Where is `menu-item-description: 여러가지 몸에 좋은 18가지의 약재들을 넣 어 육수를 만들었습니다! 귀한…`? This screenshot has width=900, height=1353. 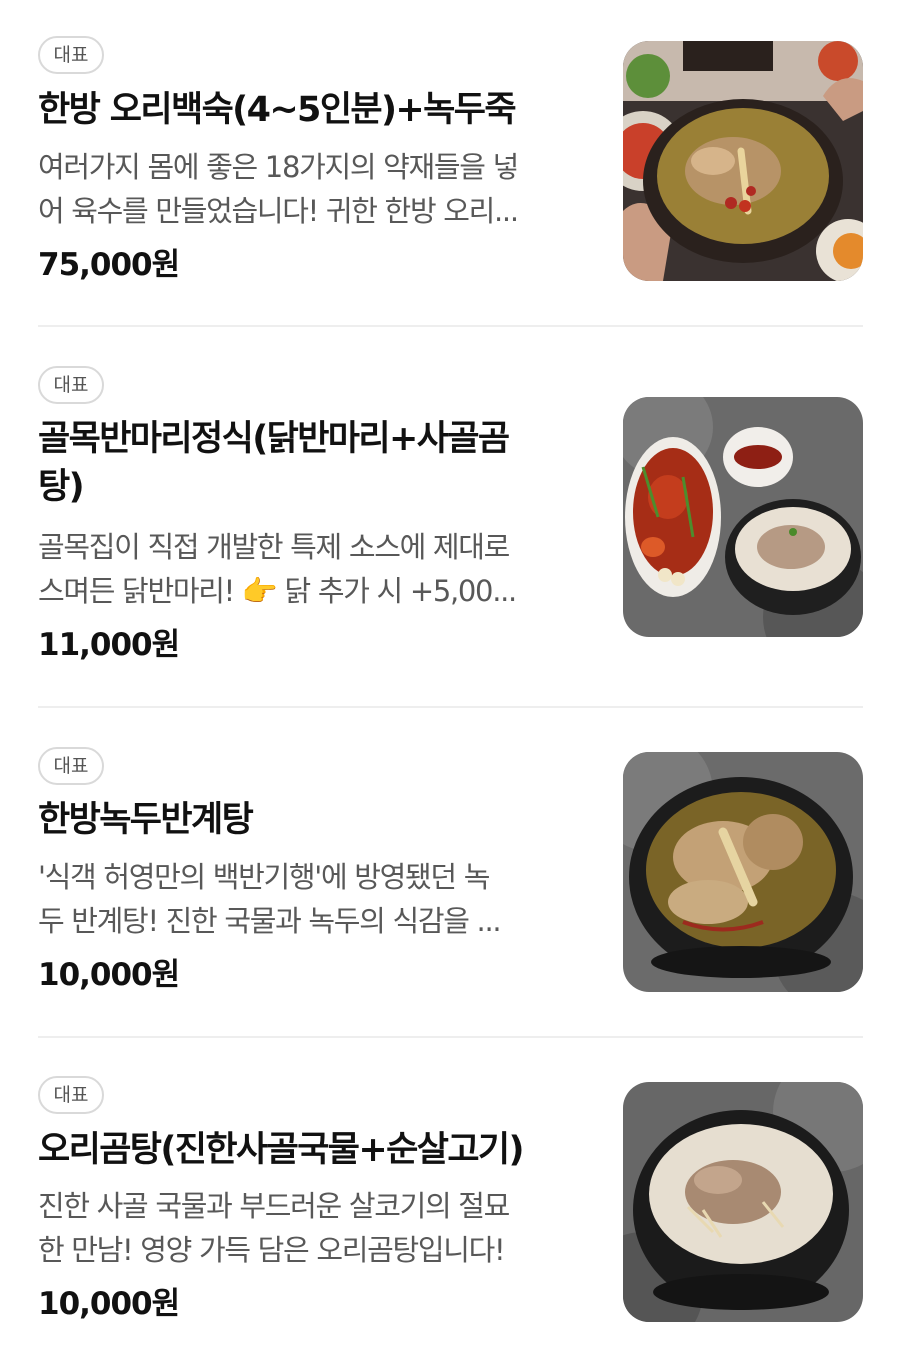 menu-item-description: 여러가지 몸에 좋은 18가지의 약재들을 넣 어 육수를 만들었습니다! 귀한… is located at coordinates (315, 189).